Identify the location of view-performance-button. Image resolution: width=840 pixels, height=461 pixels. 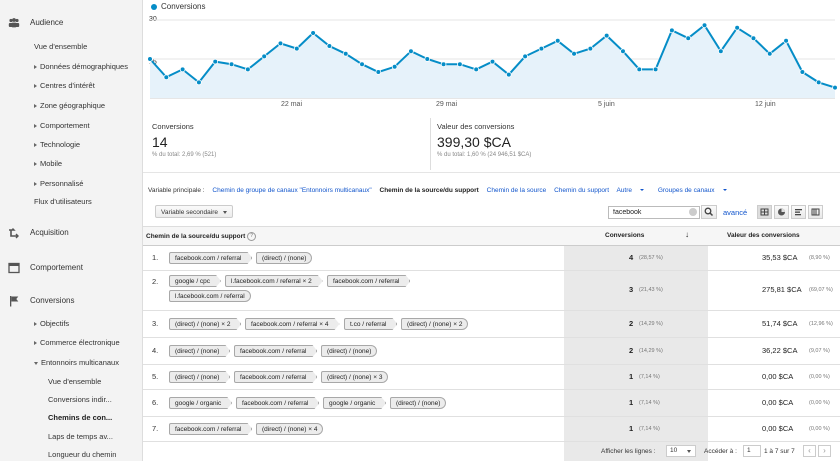
(798, 212).